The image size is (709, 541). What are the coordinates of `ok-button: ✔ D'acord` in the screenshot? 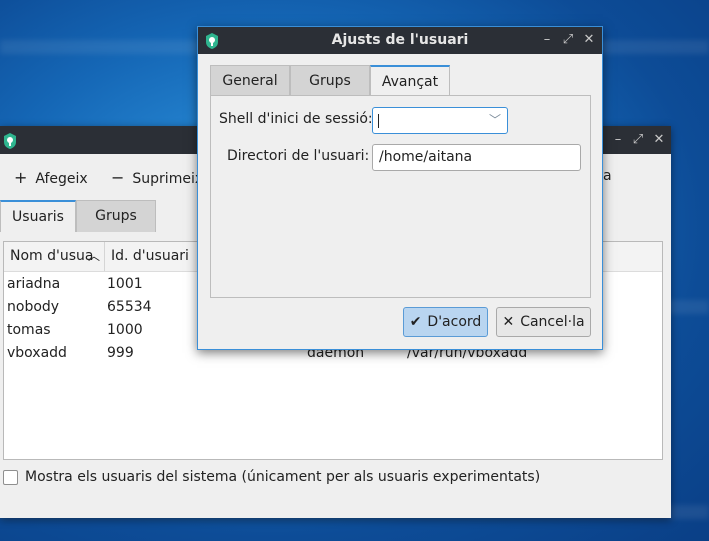 It's located at (445, 322).